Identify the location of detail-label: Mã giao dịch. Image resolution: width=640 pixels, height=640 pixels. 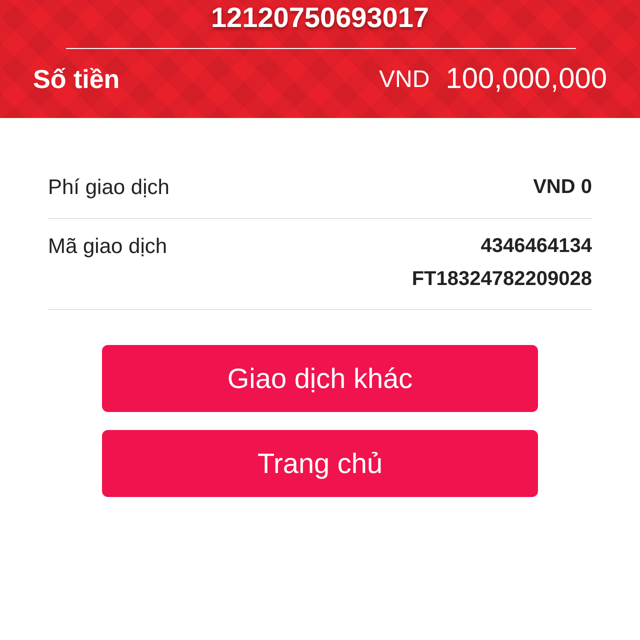
(108, 247).